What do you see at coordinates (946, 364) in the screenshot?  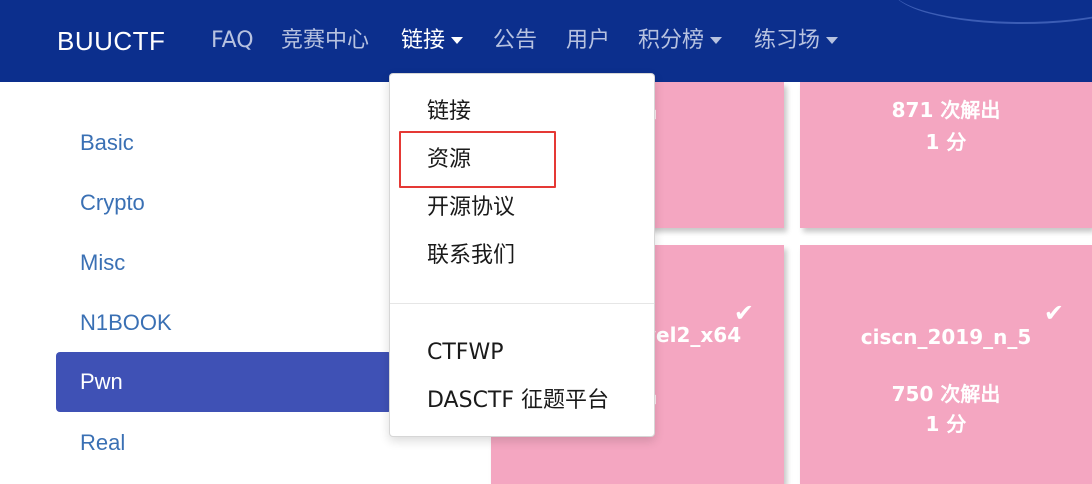 I see `challenge-card: ✔ ciscn_2019_n_5 750 次解出 1 分` at bounding box center [946, 364].